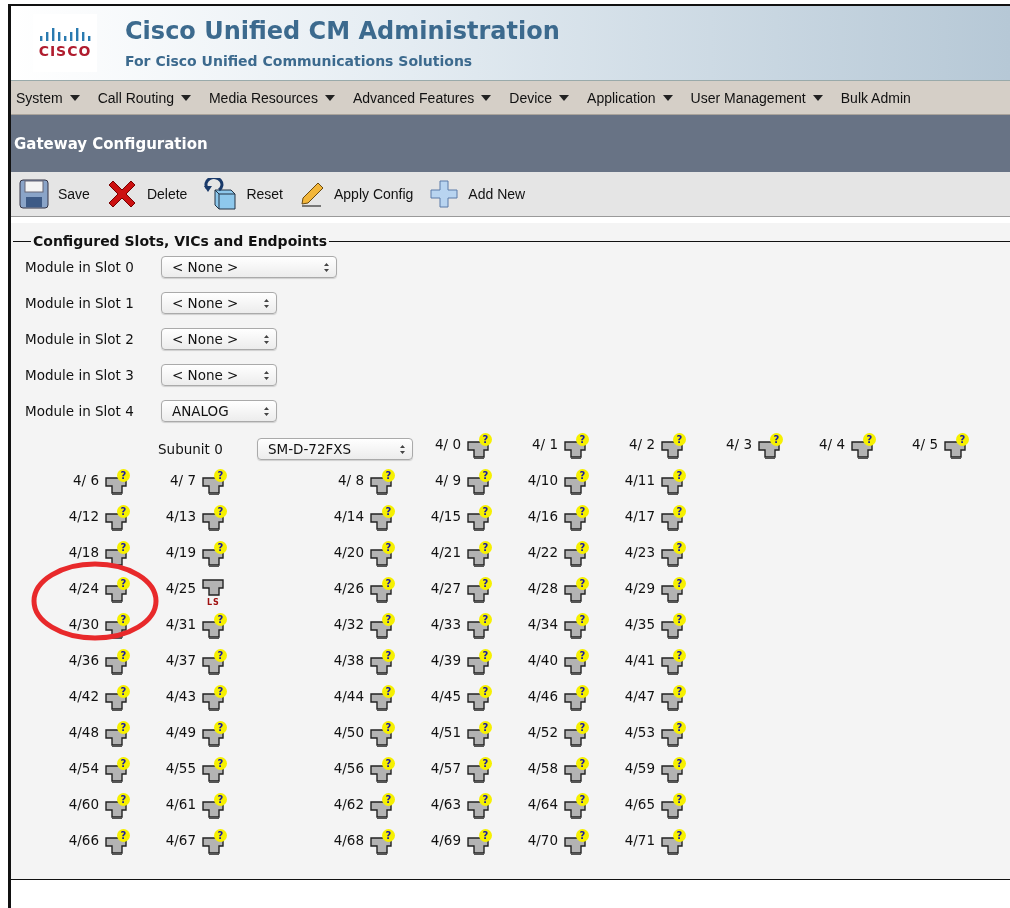  What do you see at coordinates (65, 51) in the screenshot?
I see `logo-text: CISCO` at bounding box center [65, 51].